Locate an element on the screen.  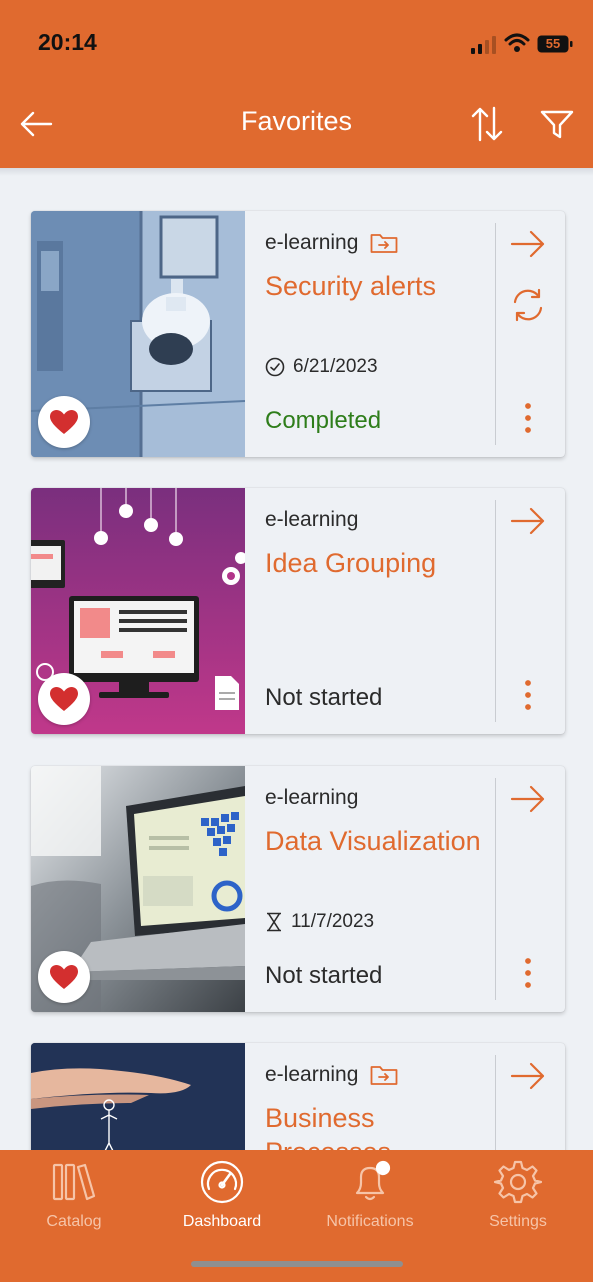
retake-course-button is located at coordinates (528, 305).